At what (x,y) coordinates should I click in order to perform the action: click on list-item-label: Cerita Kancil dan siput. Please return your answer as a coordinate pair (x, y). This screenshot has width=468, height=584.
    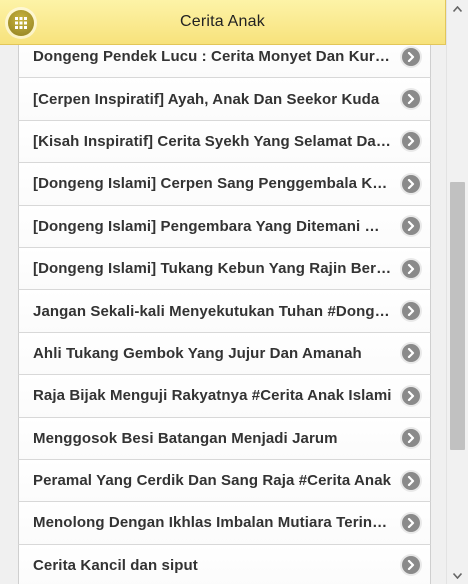
    Looking at the image, I should click on (115, 565).